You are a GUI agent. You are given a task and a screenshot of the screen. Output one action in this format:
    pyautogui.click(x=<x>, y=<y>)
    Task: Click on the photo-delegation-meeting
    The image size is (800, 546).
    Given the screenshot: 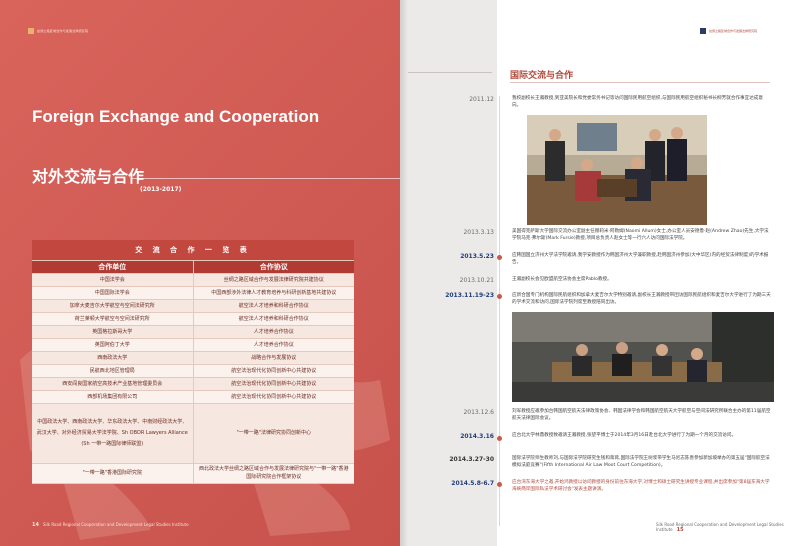 What is the action you would take?
    pyautogui.click(x=617, y=170)
    